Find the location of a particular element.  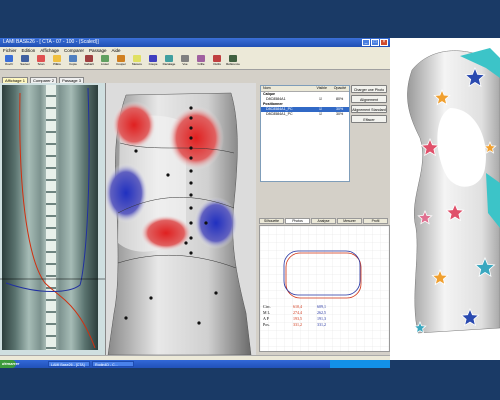

panel-tab-4: Profil is located at coordinates (375, 221).